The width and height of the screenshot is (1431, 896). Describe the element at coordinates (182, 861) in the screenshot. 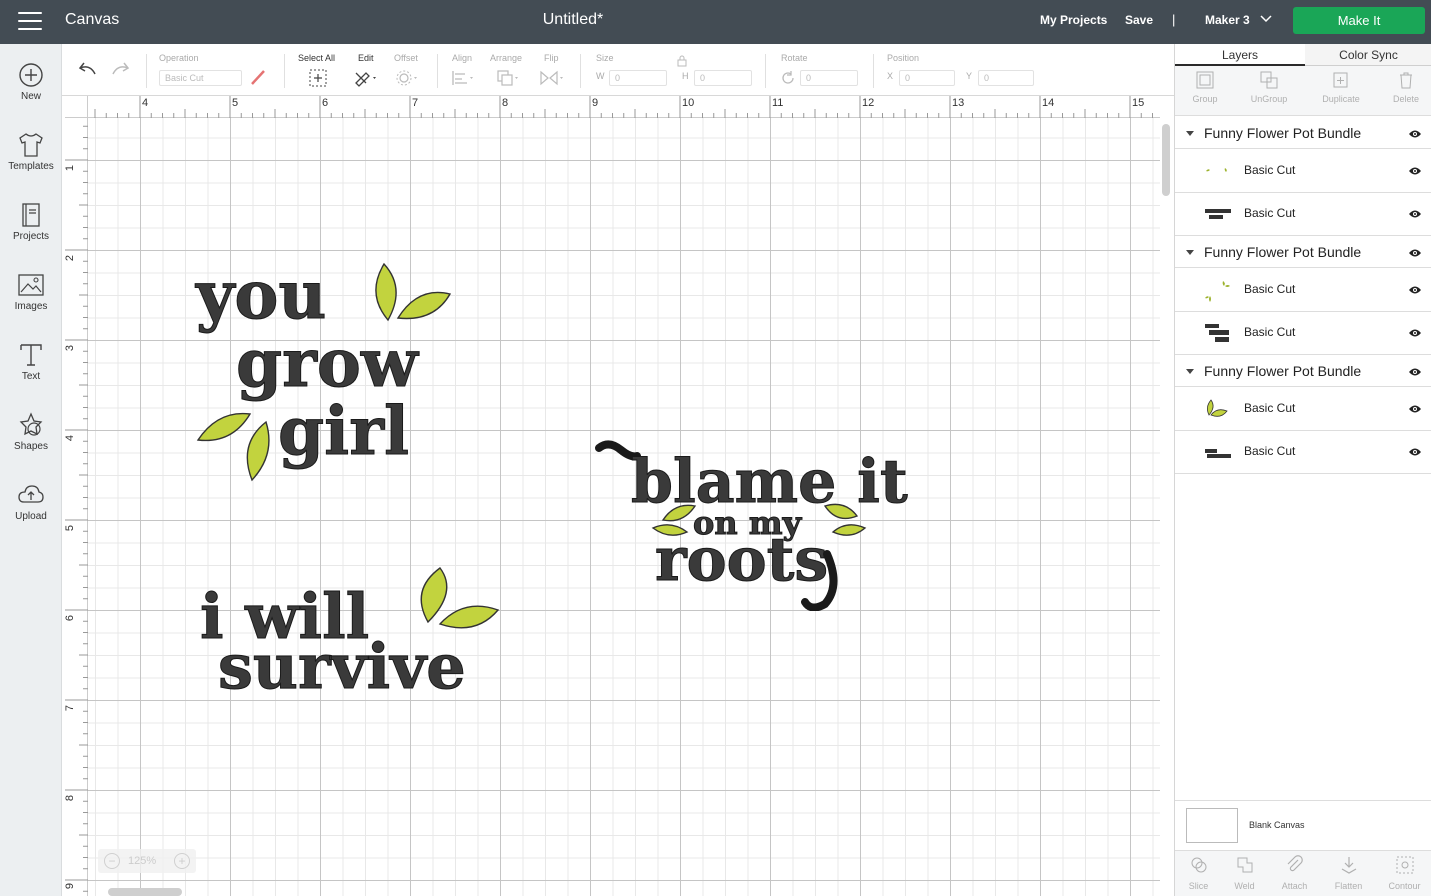

I see `zoom-in-button: +` at that location.